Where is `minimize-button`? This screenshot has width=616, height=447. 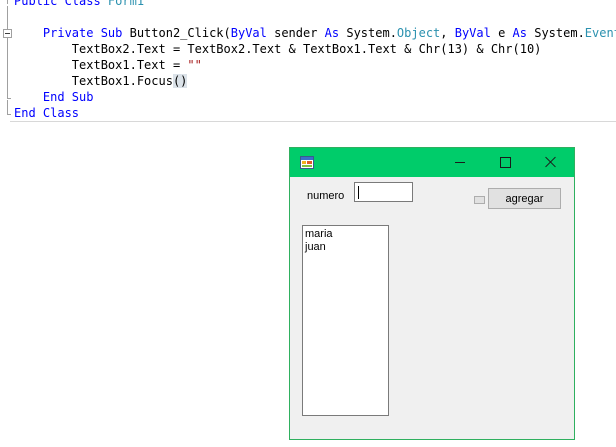
minimize-button is located at coordinates (460, 162).